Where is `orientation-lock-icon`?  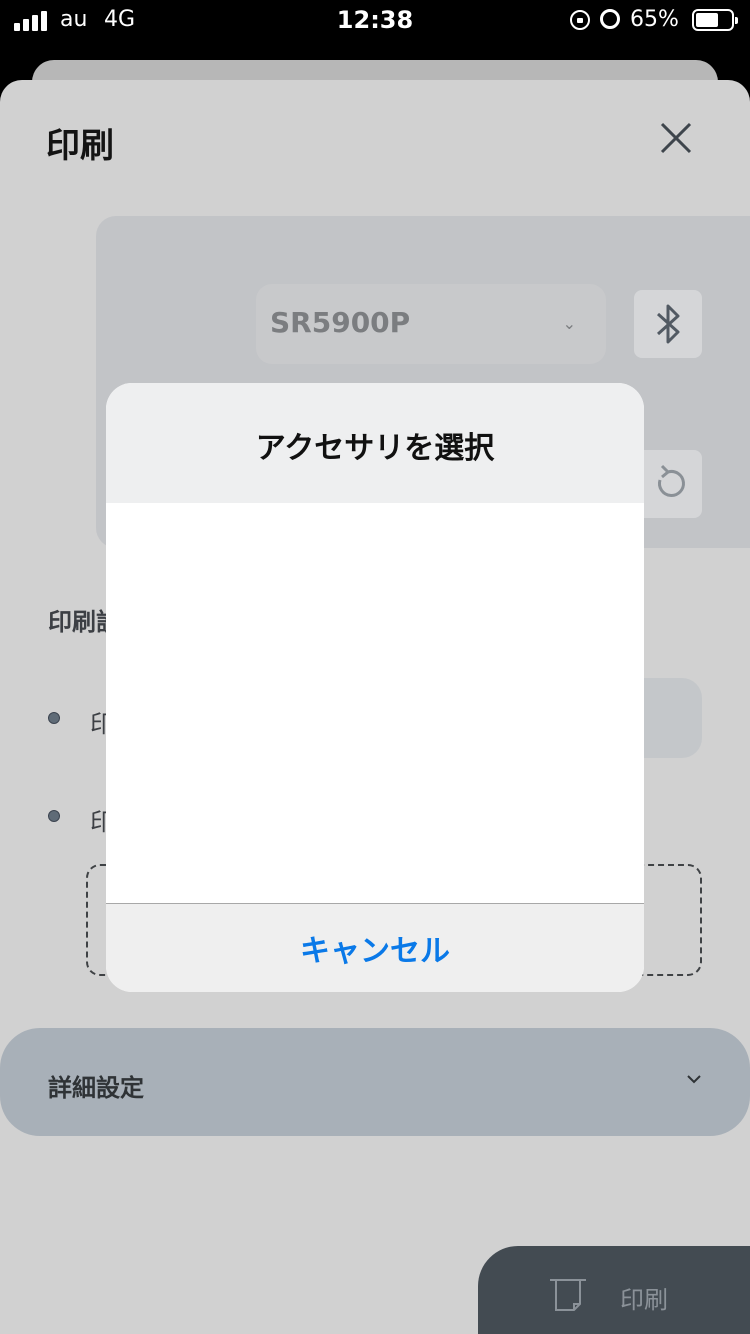
orientation-lock-icon is located at coordinates (580, 20).